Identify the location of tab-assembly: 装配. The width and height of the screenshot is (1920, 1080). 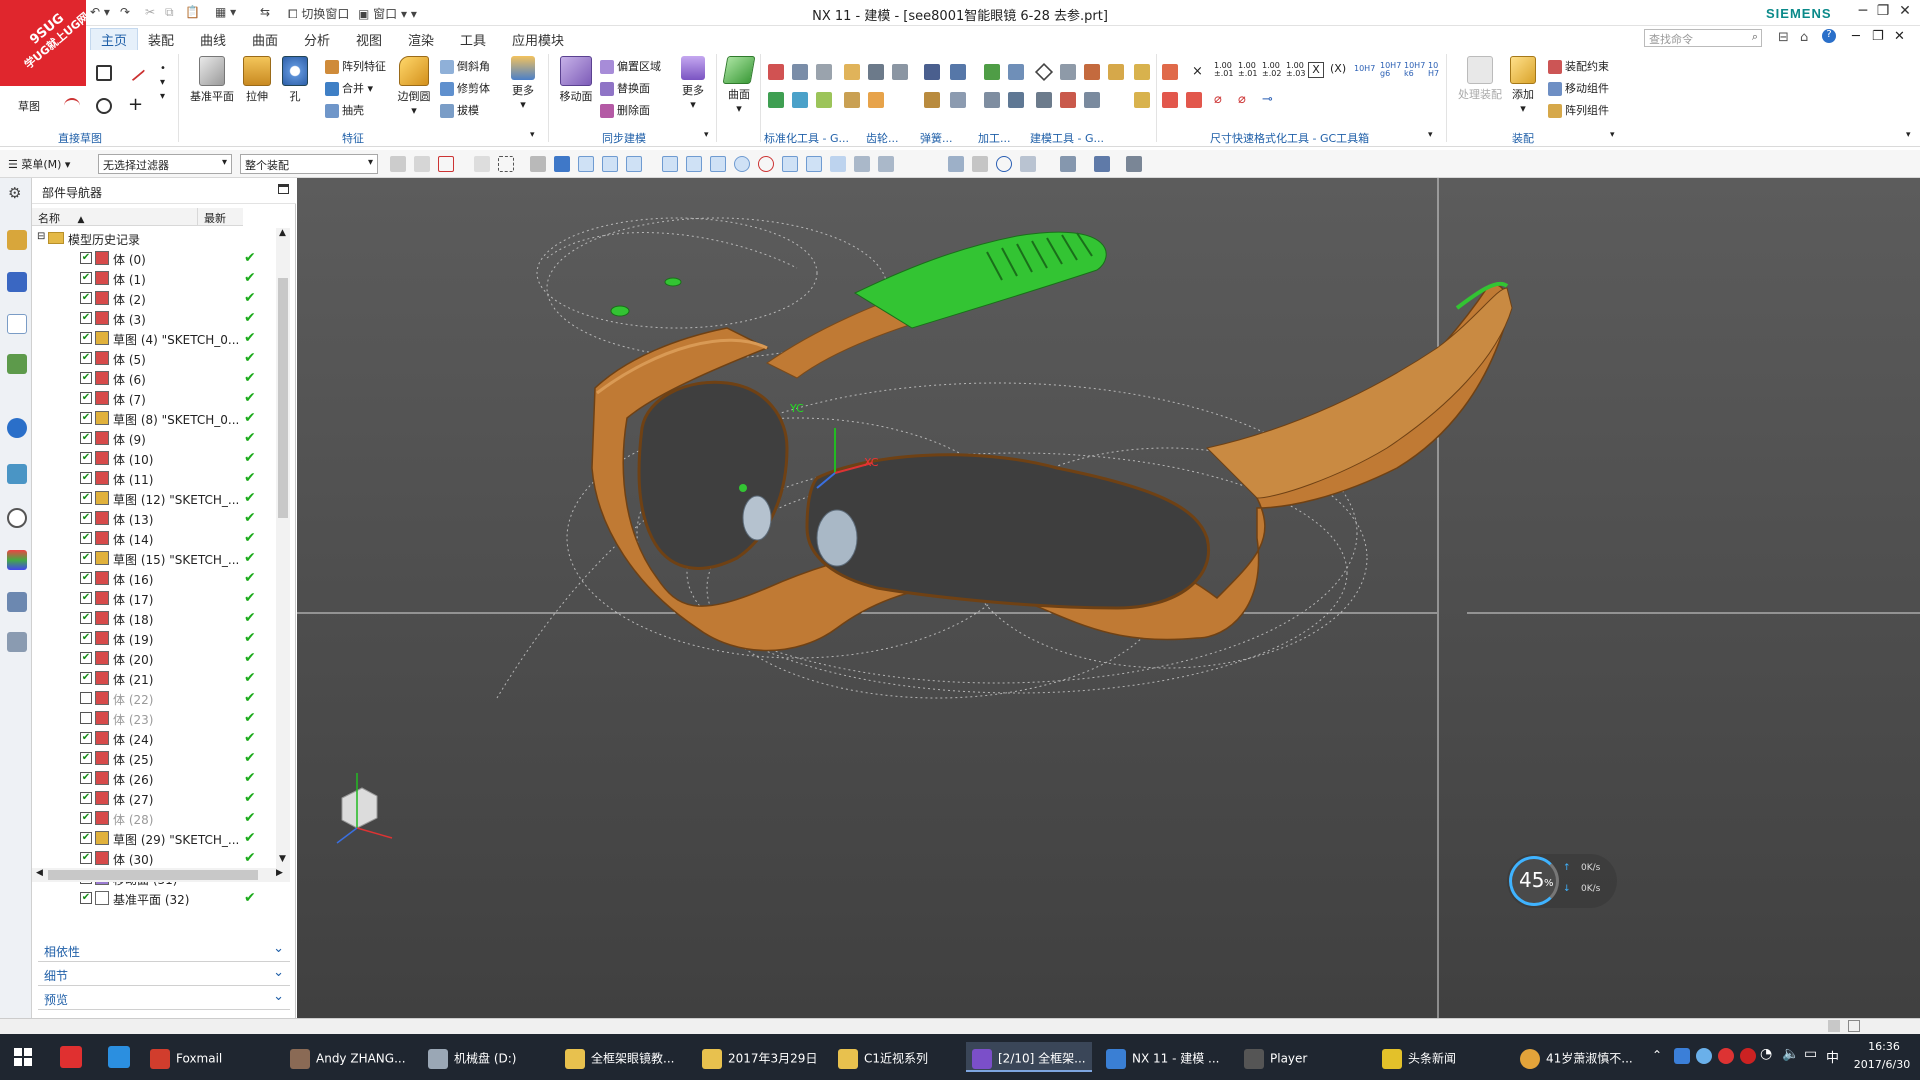
(161, 39).